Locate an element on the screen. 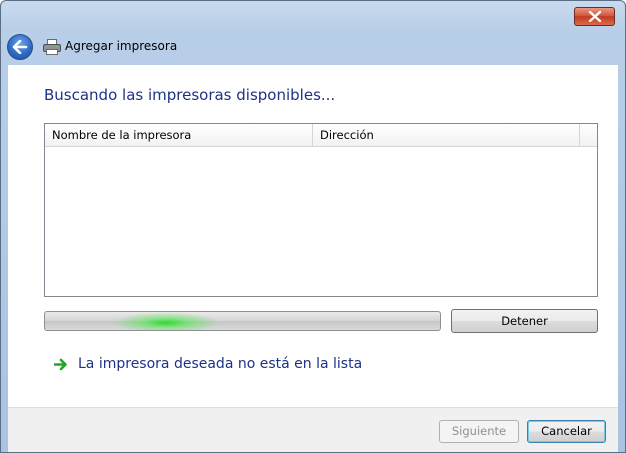 Image resolution: width=626 pixels, height=453 pixels. close-button is located at coordinates (594, 16).